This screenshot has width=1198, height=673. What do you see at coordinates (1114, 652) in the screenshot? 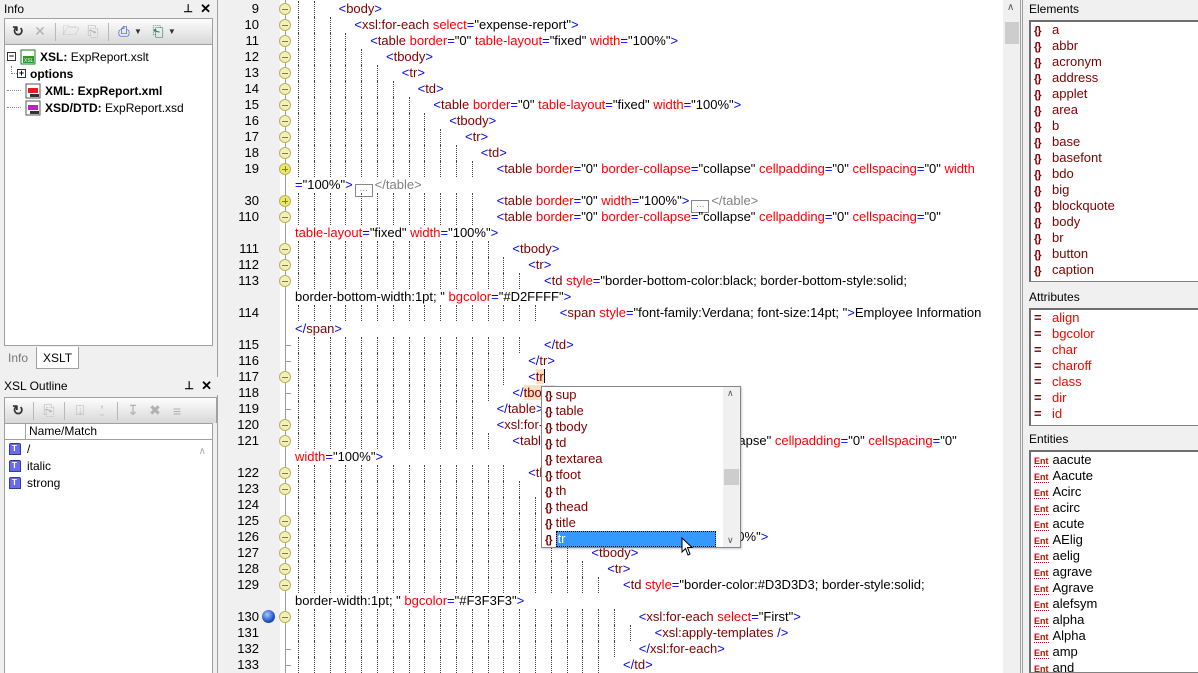
I see `entity-item: Ent amp` at bounding box center [1114, 652].